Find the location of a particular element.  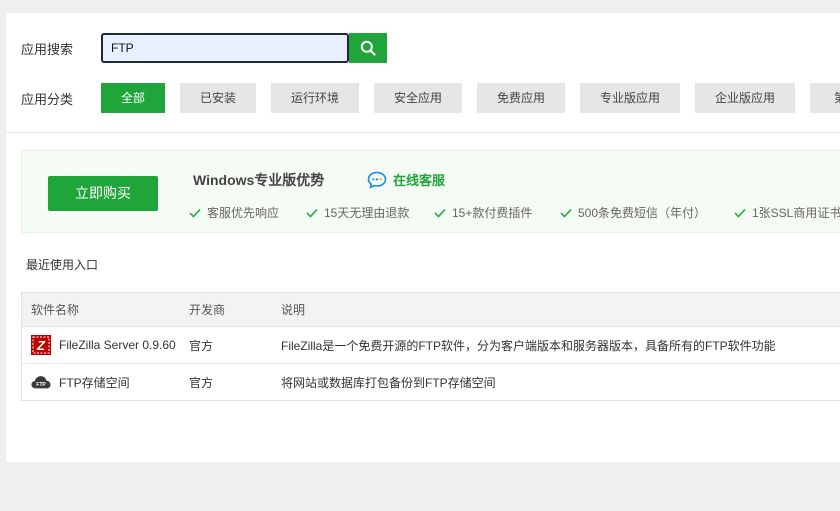

ftp-cloud-icon: FTP is located at coordinates (41, 382).